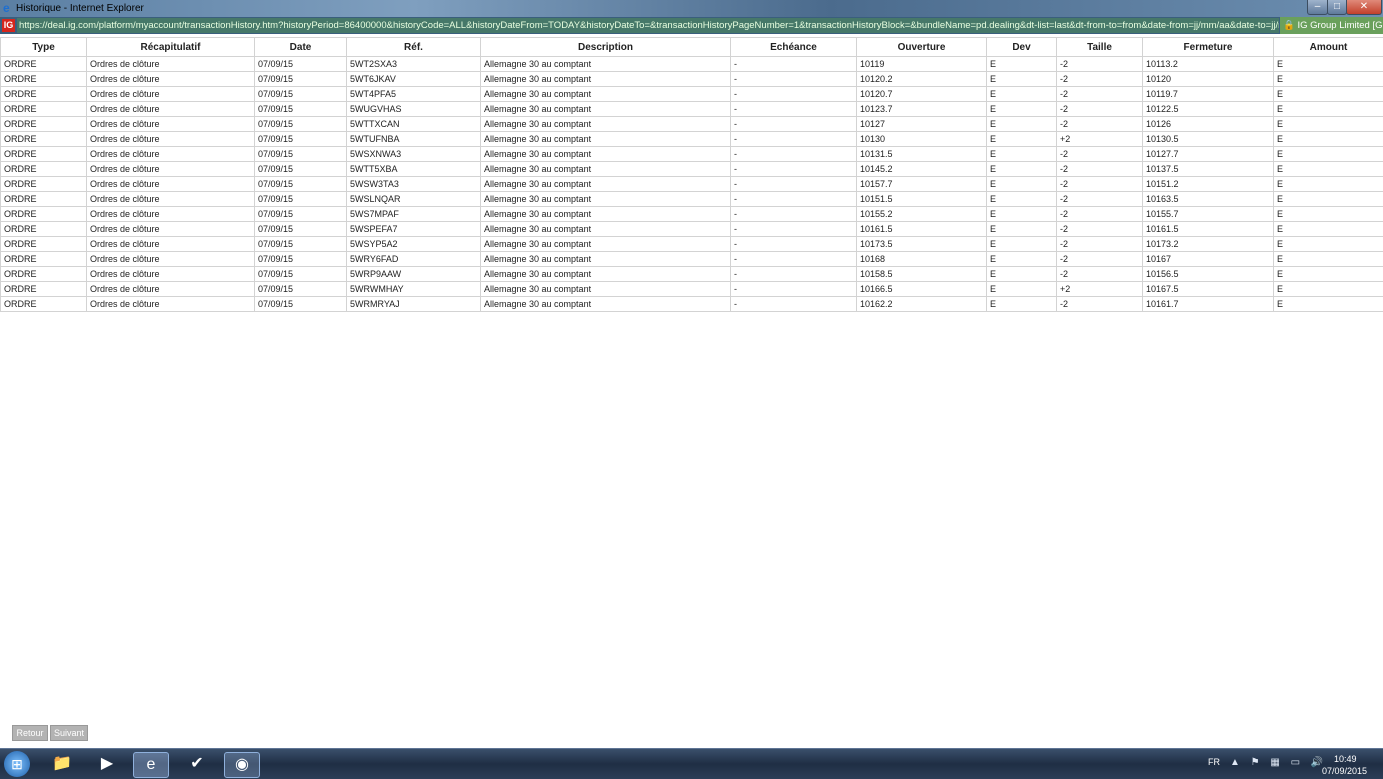 Image resolution: width=1383 pixels, height=779 pixels. Describe the element at coordinates (1208, 214) in the screenshot. I see `table-cell: 10155.7` at that location.